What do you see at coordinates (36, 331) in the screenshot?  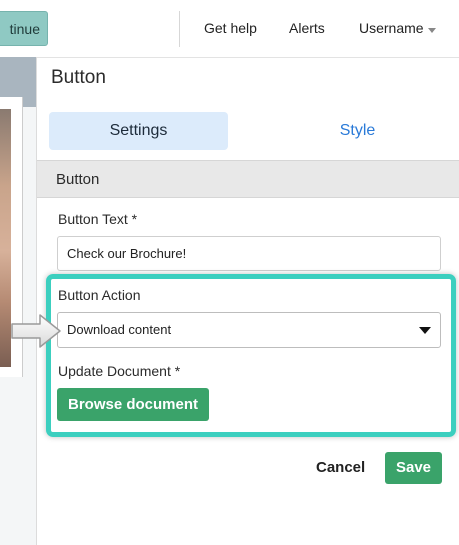 I see `arrow-right-icon` at bounding box center [36, 331].